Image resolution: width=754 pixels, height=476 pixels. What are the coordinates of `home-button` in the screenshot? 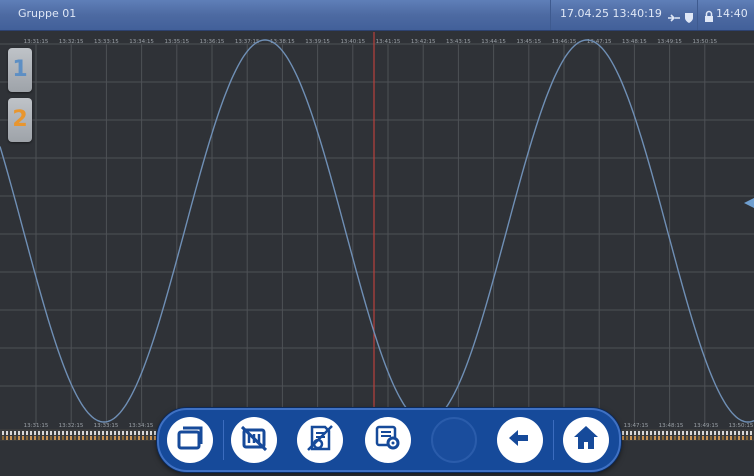 It's located at (586, 440).